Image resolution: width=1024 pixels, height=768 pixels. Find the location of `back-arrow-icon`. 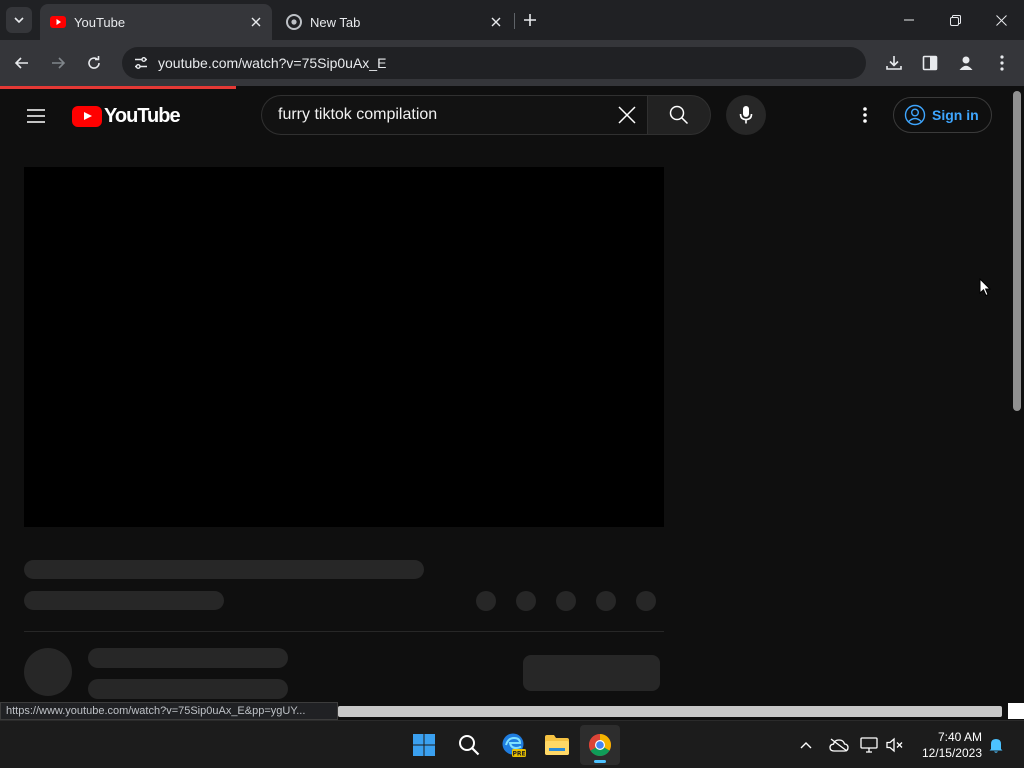

back-arrow-icon is located at coordinates (21, 63).